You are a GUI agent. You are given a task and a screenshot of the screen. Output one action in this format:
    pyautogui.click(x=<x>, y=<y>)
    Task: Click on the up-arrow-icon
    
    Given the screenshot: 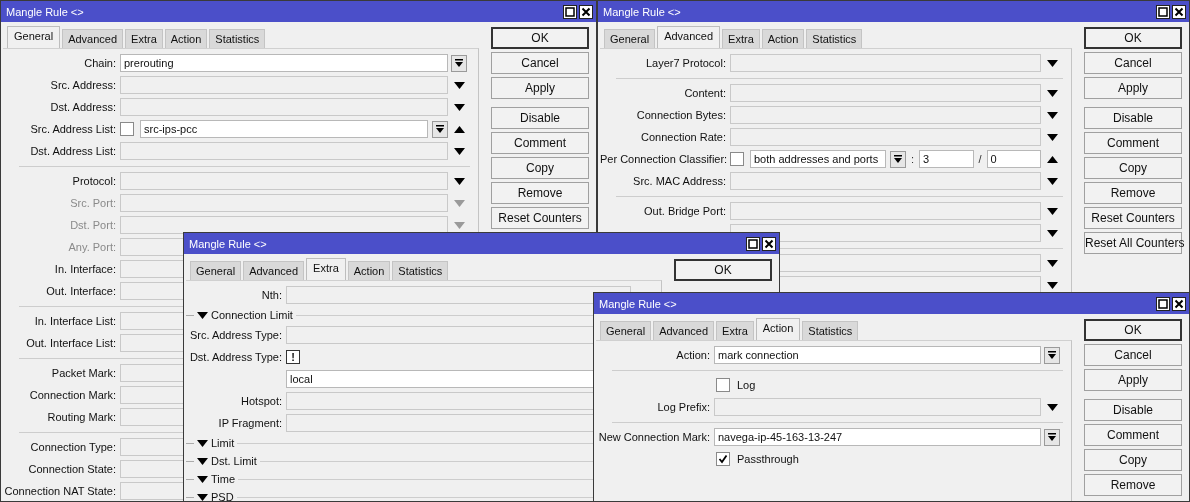 What is the action you would take?
    pyautogui.click(x=1052, y=159)
    